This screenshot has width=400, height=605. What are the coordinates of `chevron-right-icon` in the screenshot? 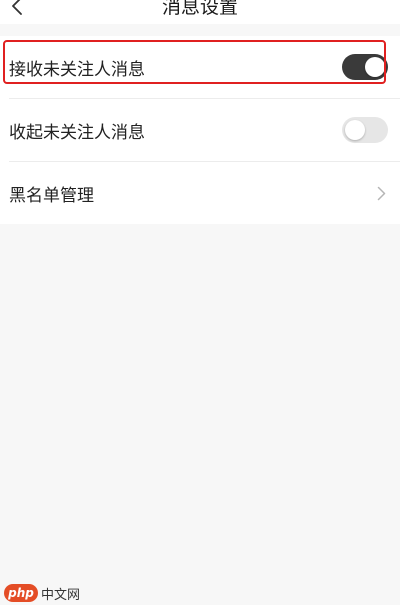 It's located at (381, 193).